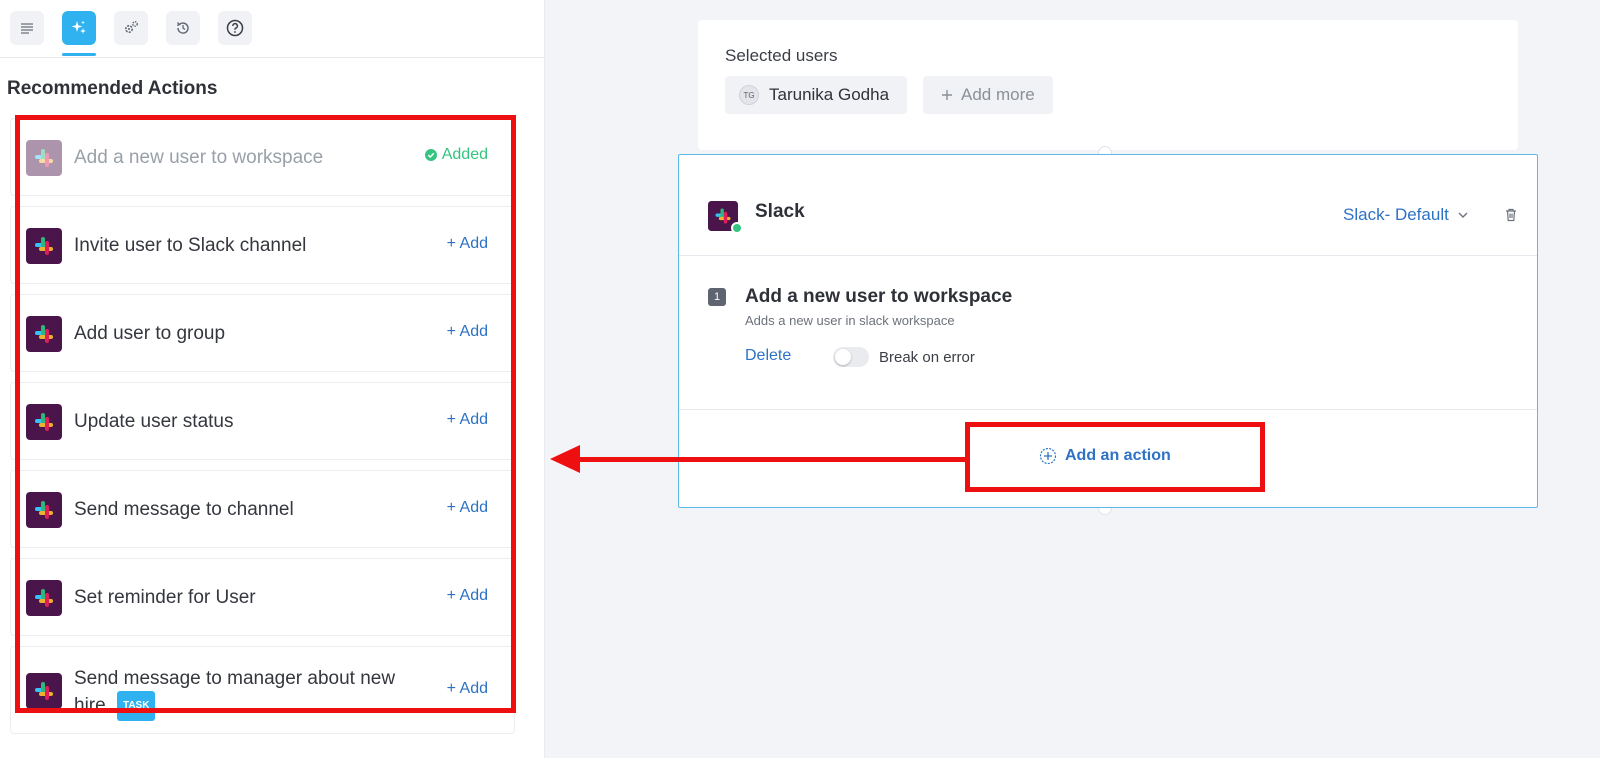 Image resolution: width=1600 pixels, height=758 pixels. I want to click on avatar: TG, so click(749, 95).